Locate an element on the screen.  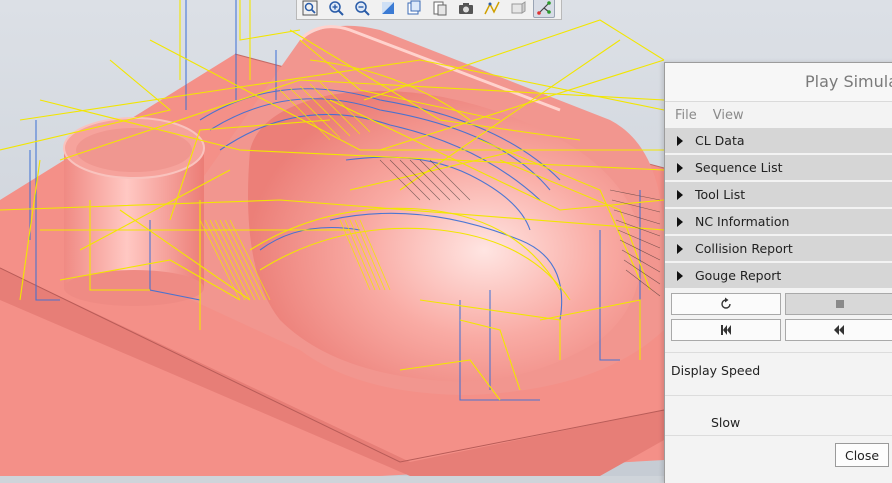
panel-title: Play Simulat is located at coordinates (778, 82).